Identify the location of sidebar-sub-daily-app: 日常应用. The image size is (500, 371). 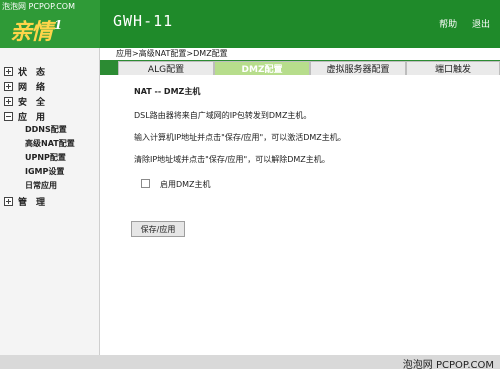
(41, 185).